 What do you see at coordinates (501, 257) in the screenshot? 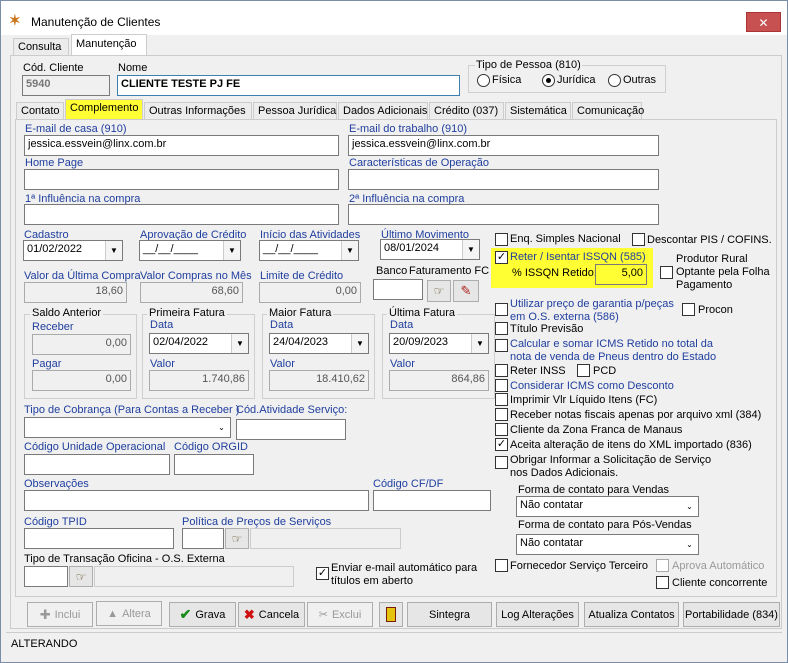
I see `reter-checkbox: ✓` at bounding box center [501, 257].